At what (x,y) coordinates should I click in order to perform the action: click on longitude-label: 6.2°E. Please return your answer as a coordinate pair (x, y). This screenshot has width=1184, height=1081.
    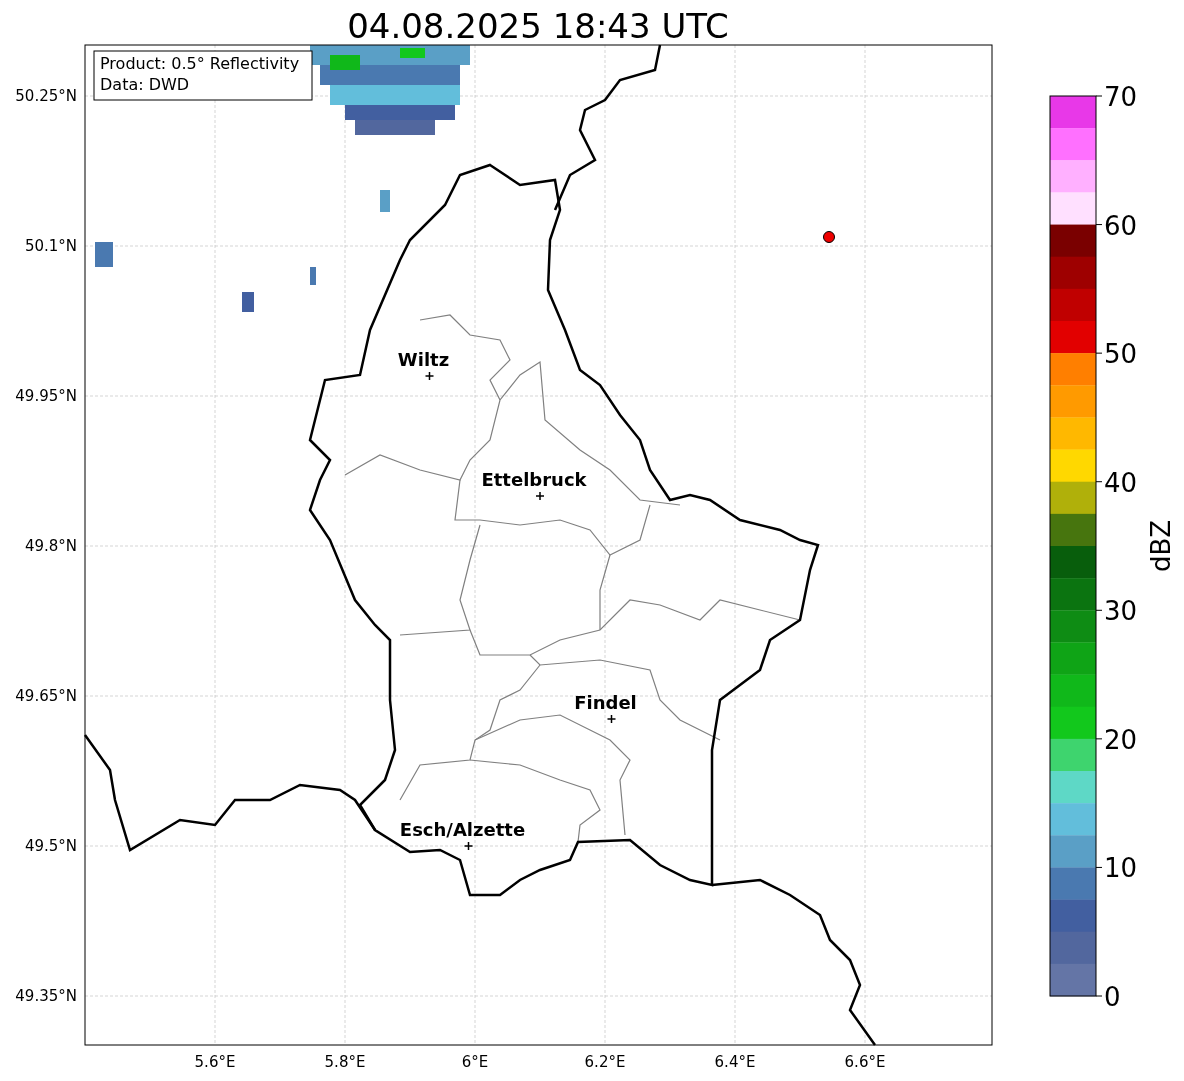
    Looking at the image, I should click on (605, 1062).